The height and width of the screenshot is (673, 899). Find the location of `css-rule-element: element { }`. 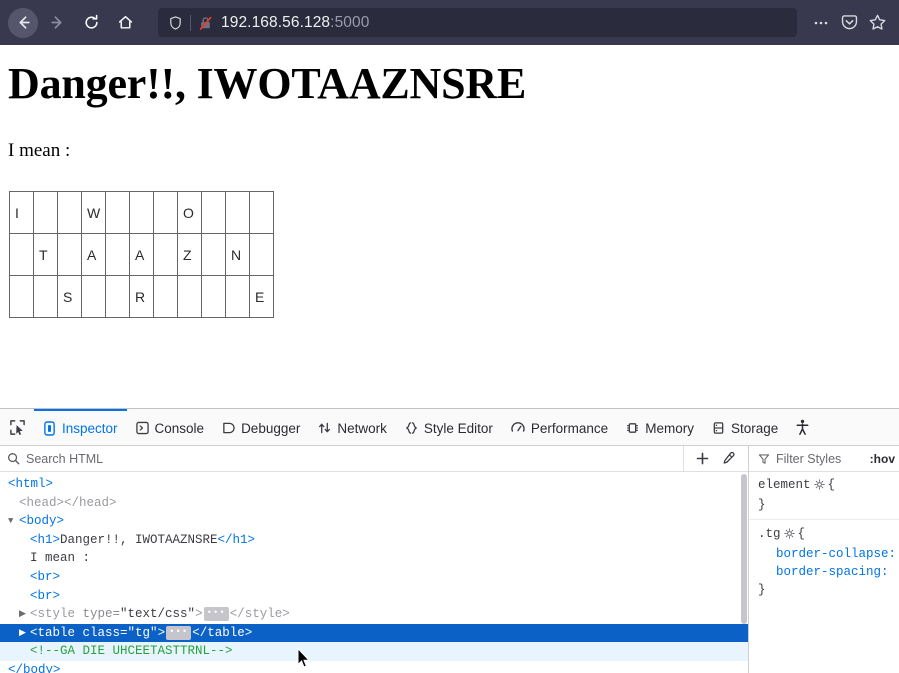

css-rule-element: element { } is located at coordinates (824, 498).